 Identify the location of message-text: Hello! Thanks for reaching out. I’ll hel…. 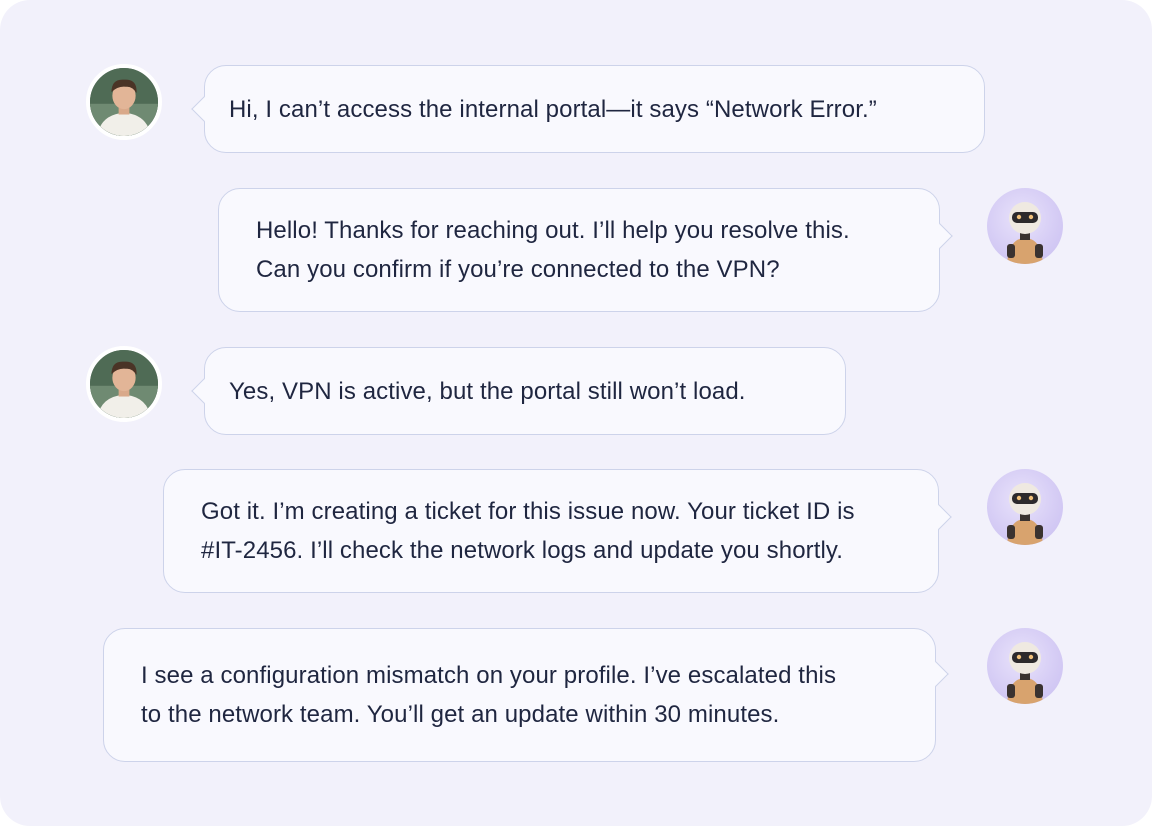
(553, 250).